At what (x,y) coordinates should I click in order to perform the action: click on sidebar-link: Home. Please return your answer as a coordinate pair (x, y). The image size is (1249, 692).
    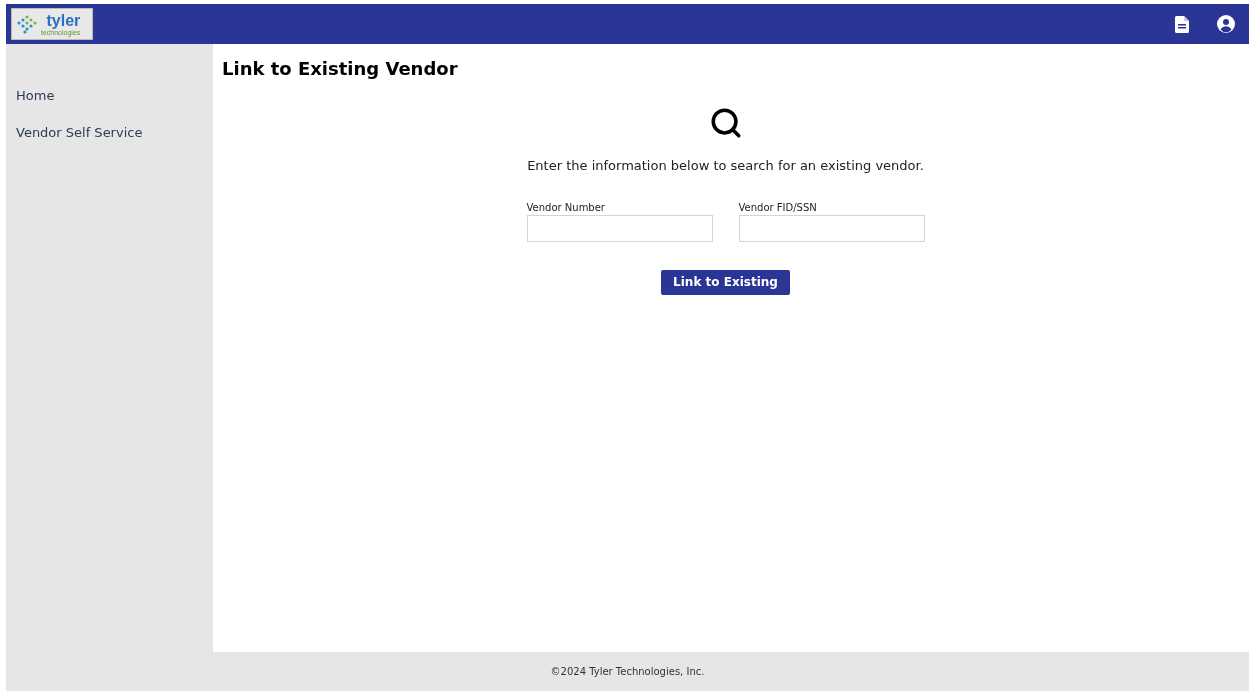
    Looking at the image, I should click on (35, 96).